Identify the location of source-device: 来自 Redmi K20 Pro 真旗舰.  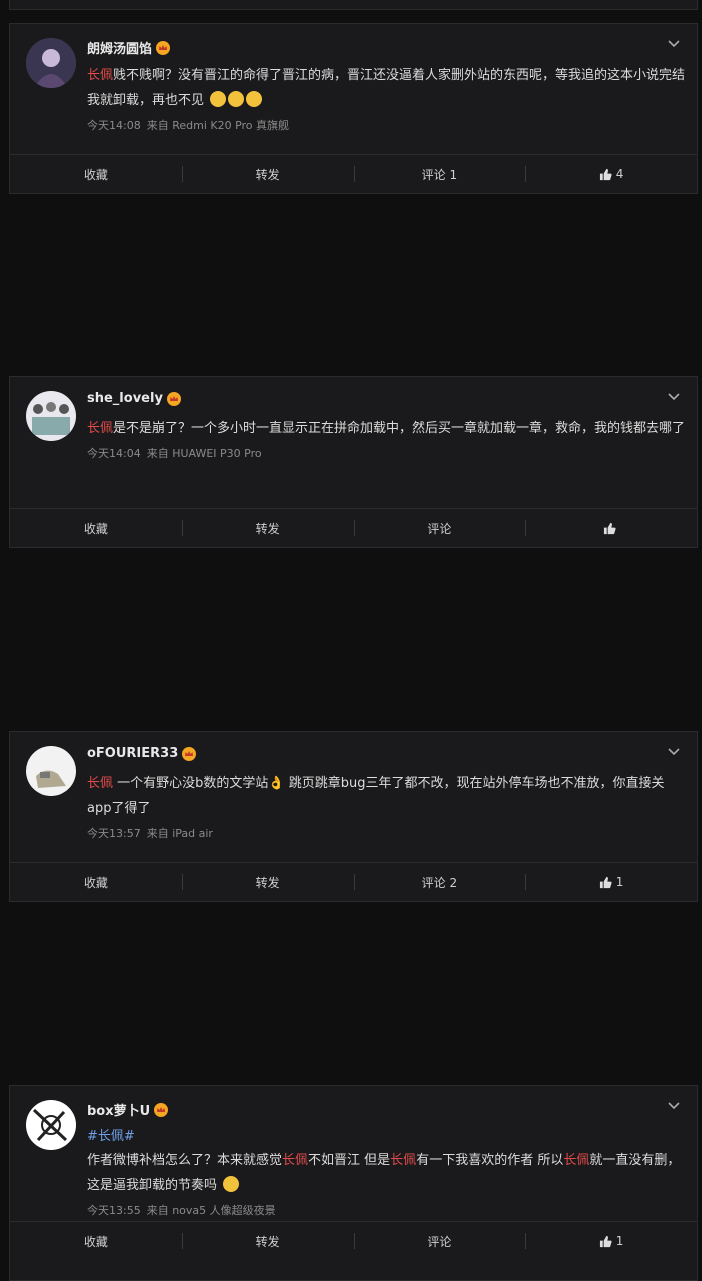
(218, 125).